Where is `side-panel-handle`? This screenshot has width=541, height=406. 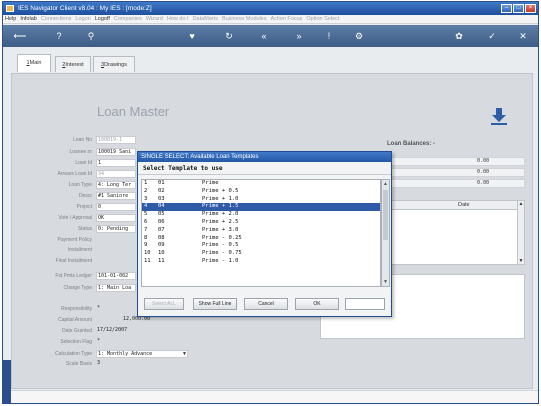 side-panel-handle is located at coordinates (7, 381).